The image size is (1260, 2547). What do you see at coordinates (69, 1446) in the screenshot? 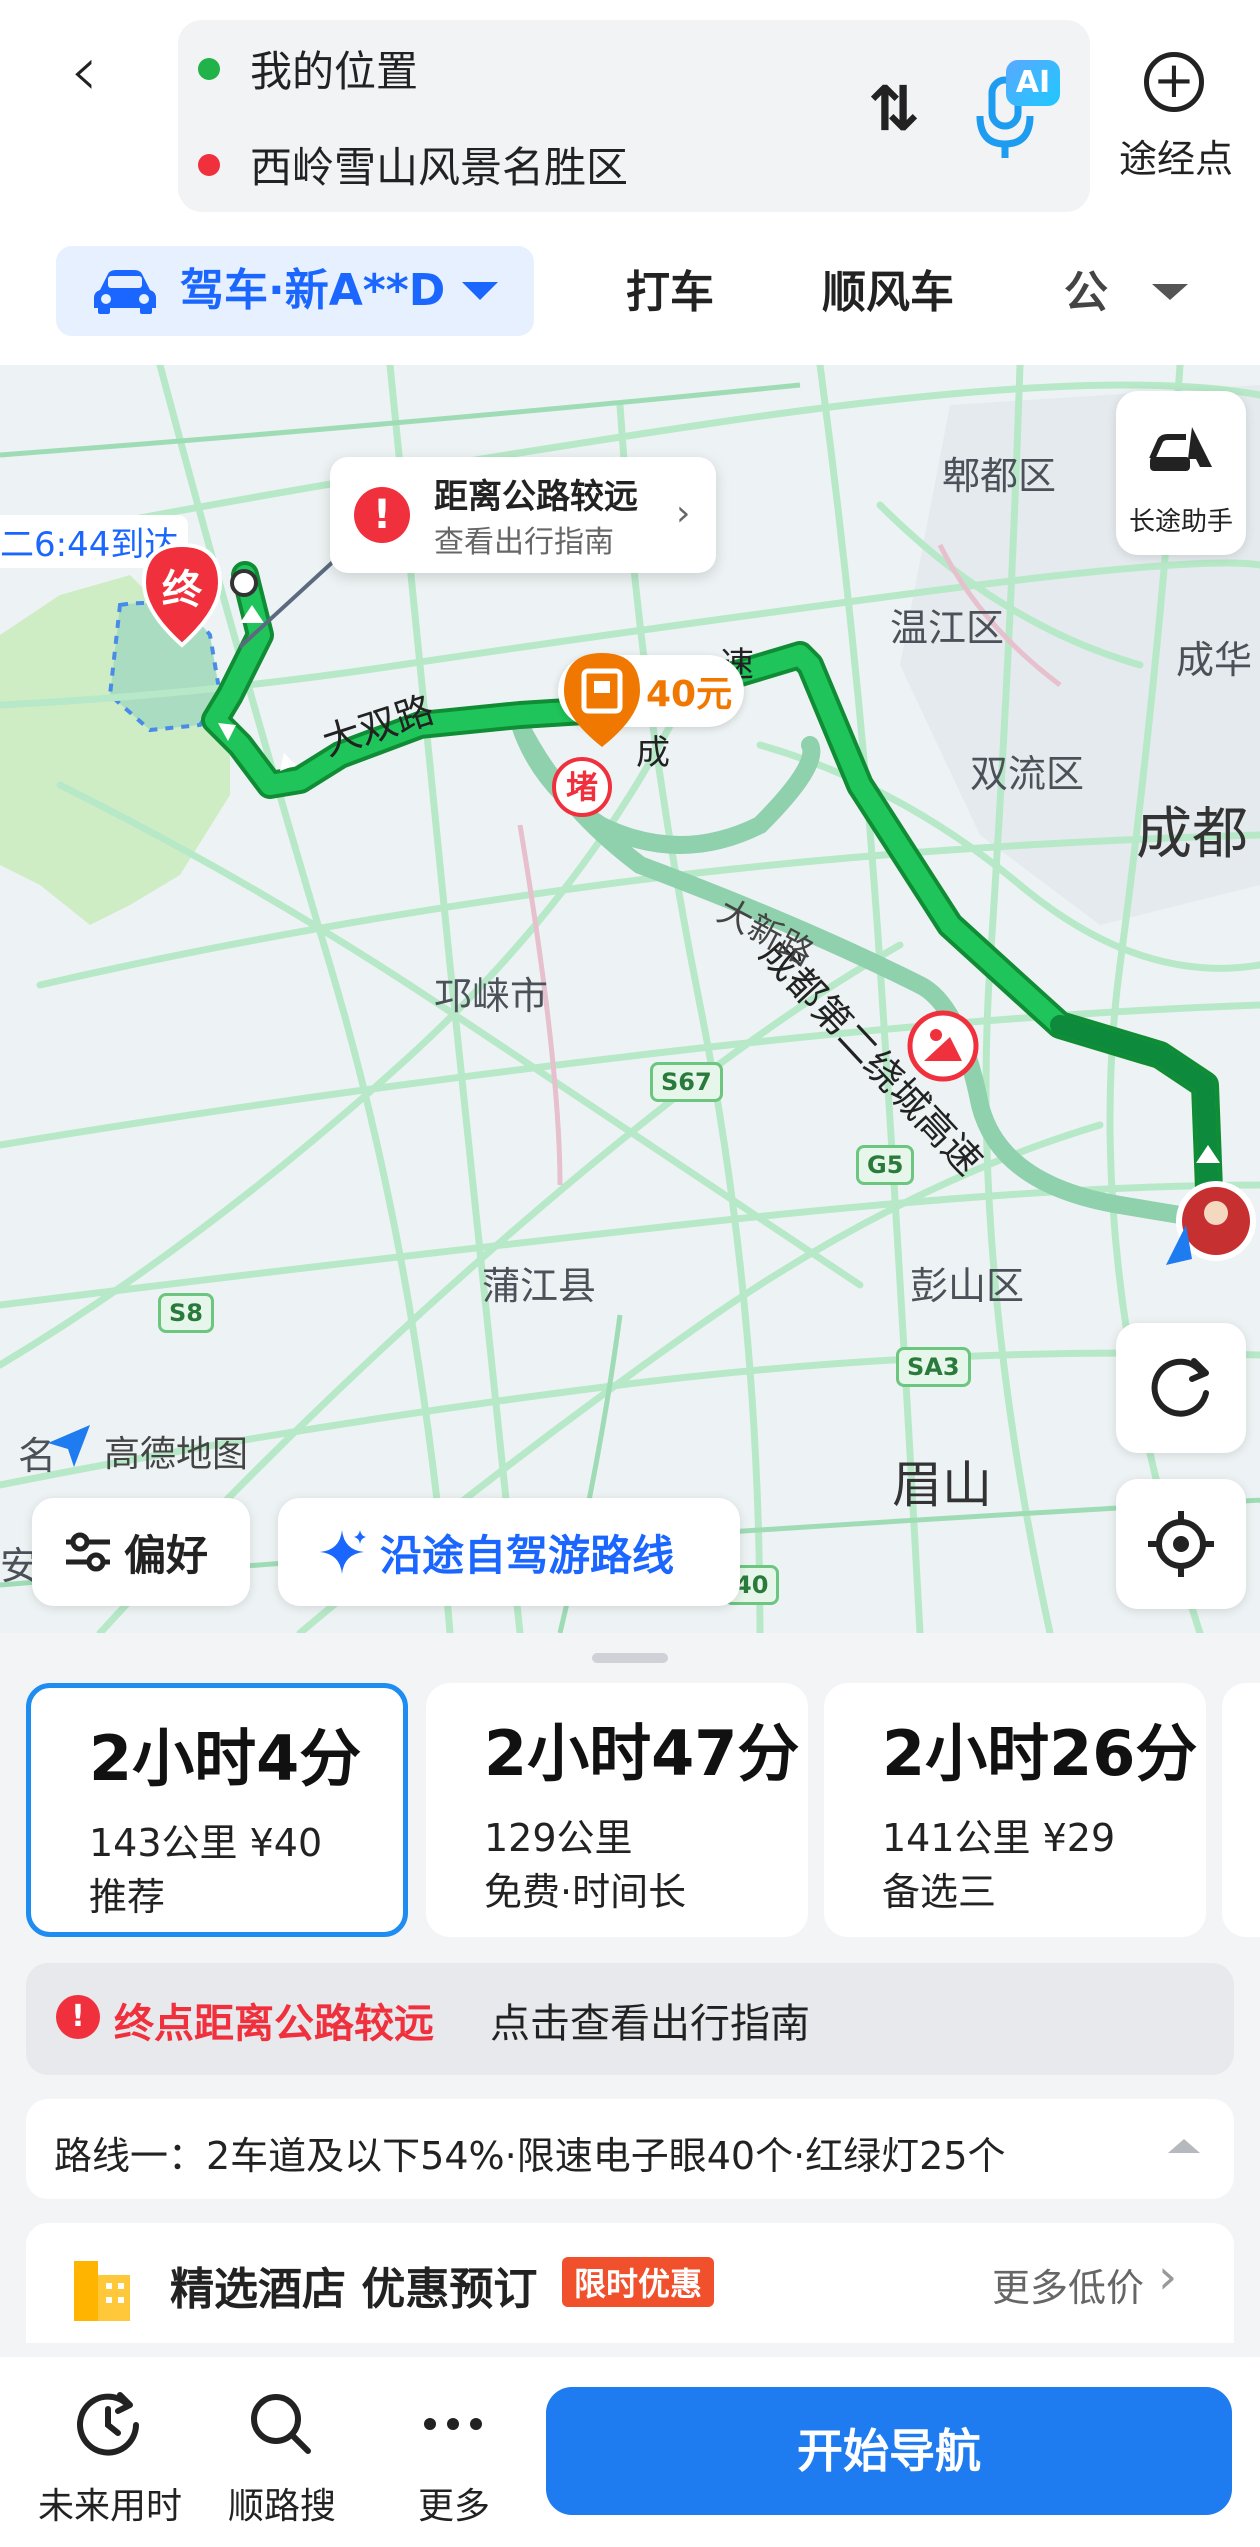
I see `amap-logo-icon` at bounding box center [69, 1446].